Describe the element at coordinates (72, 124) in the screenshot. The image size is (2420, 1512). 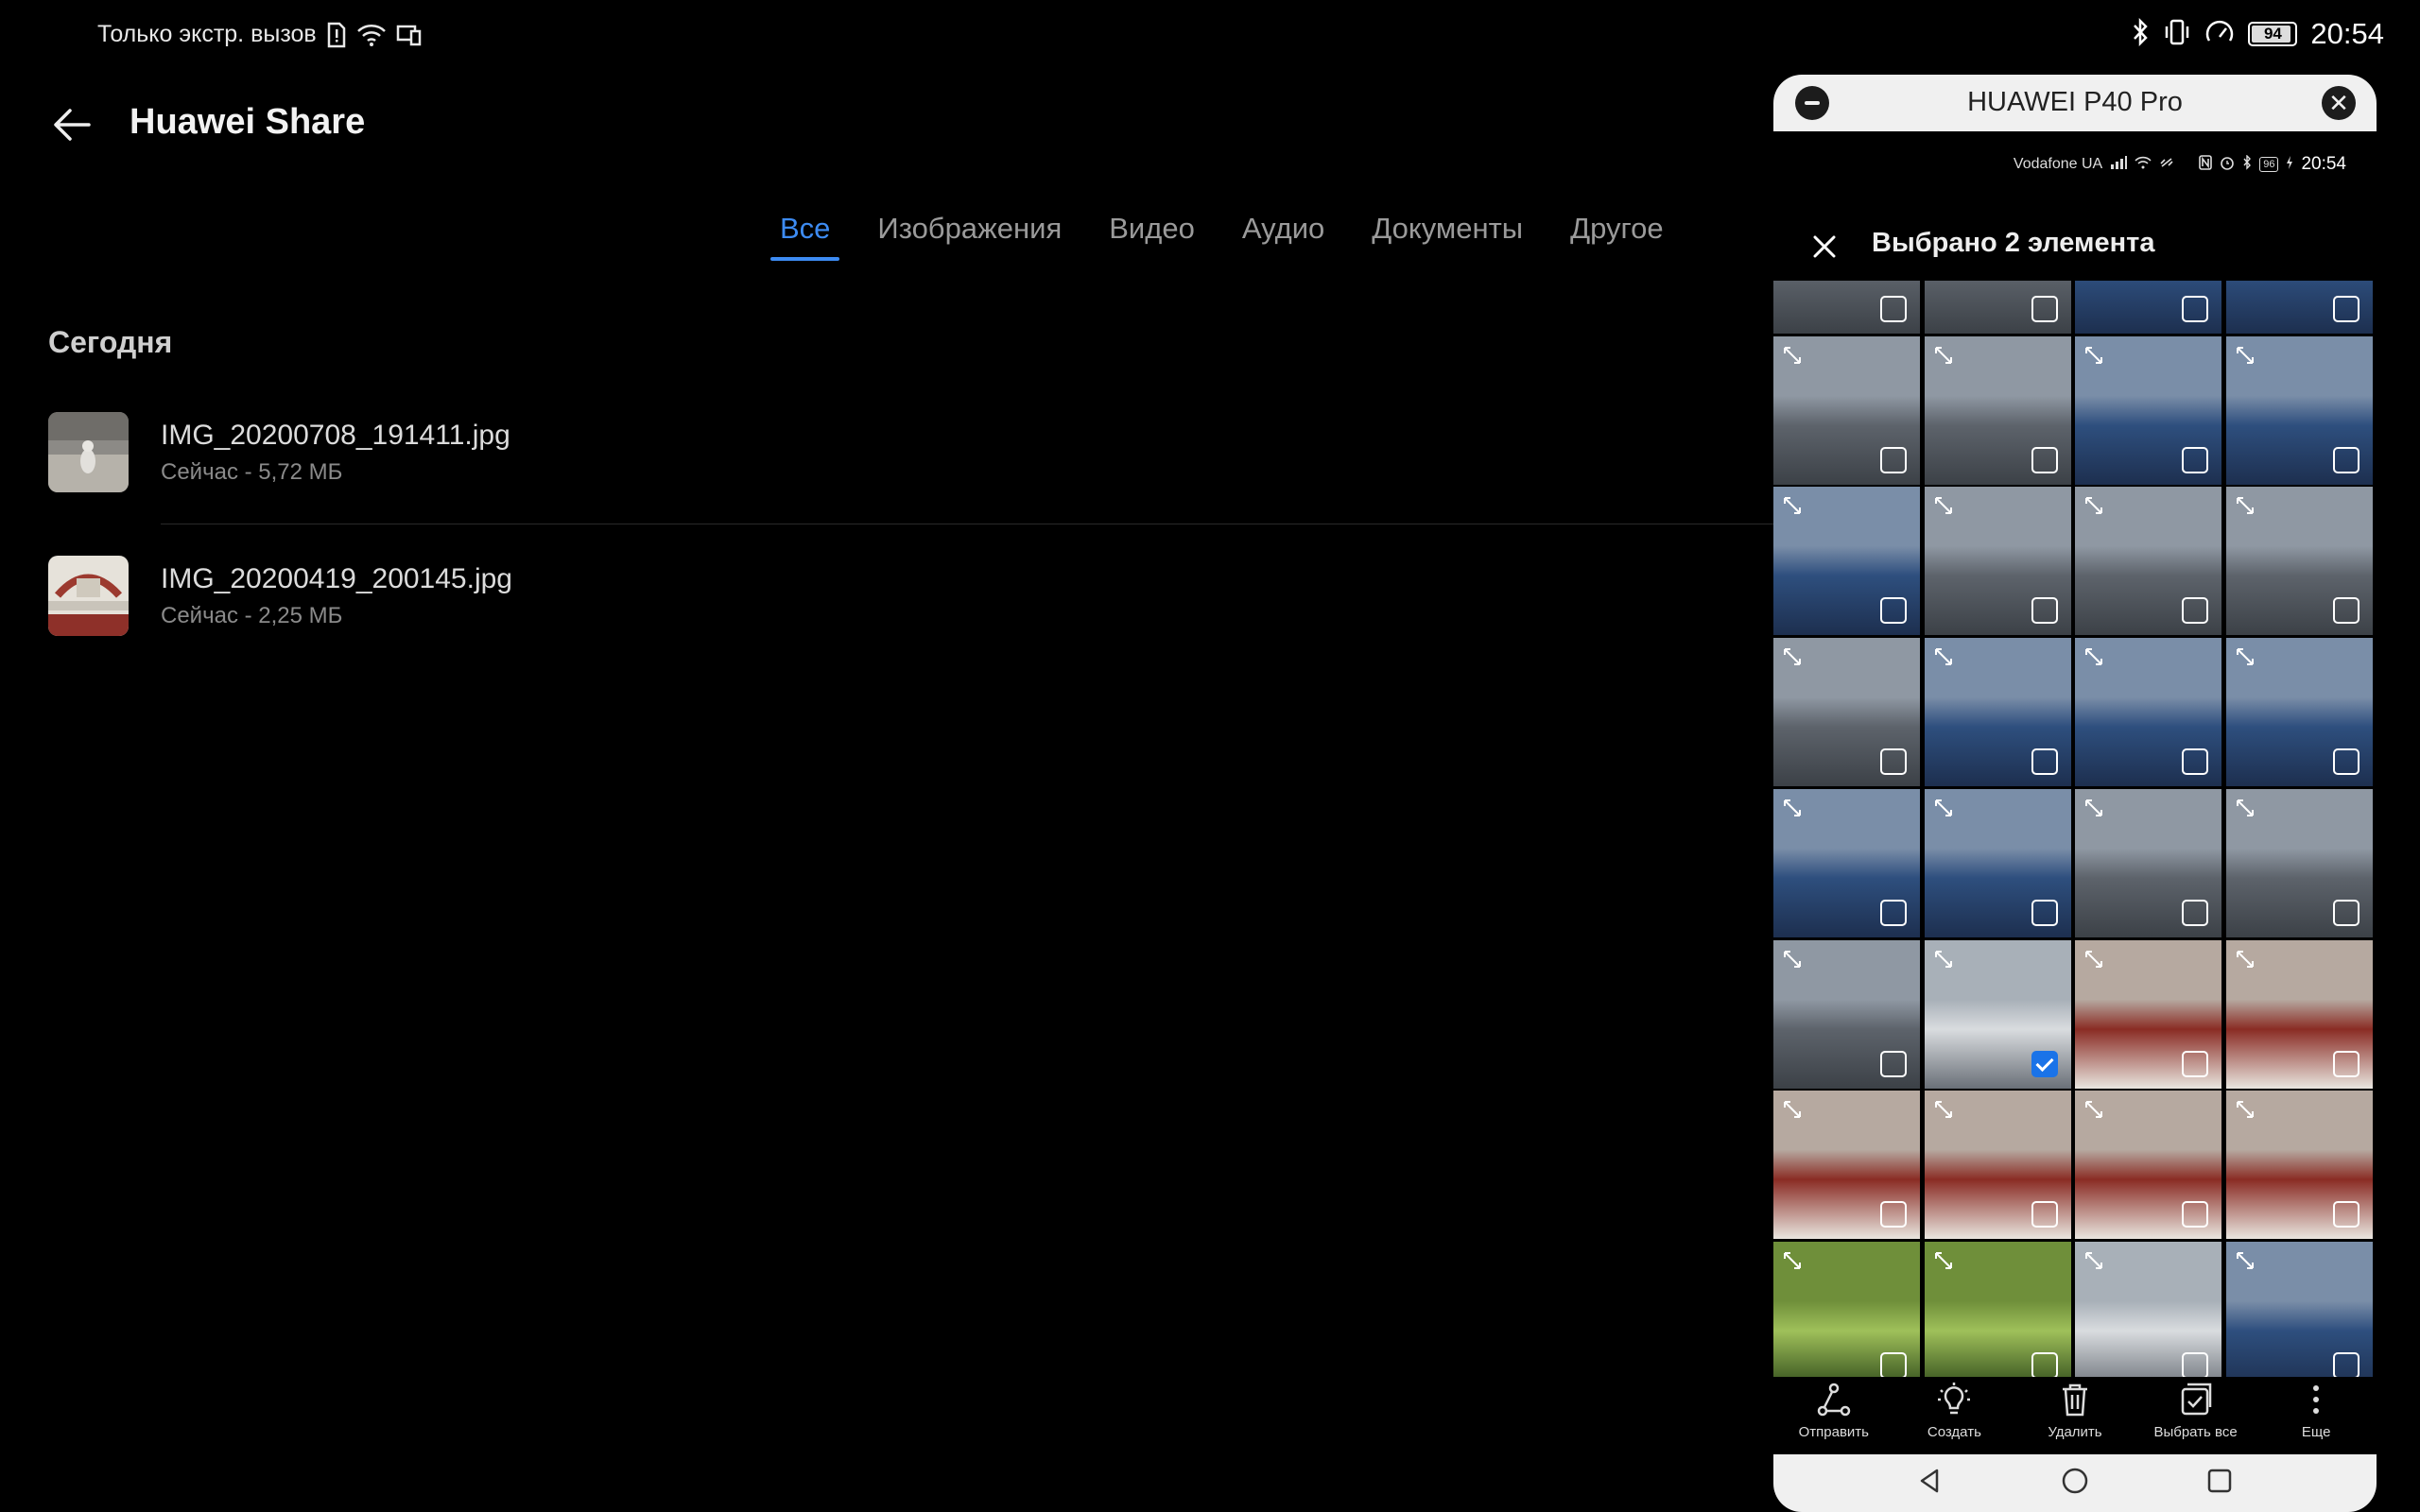
I see `back-button` at that location.